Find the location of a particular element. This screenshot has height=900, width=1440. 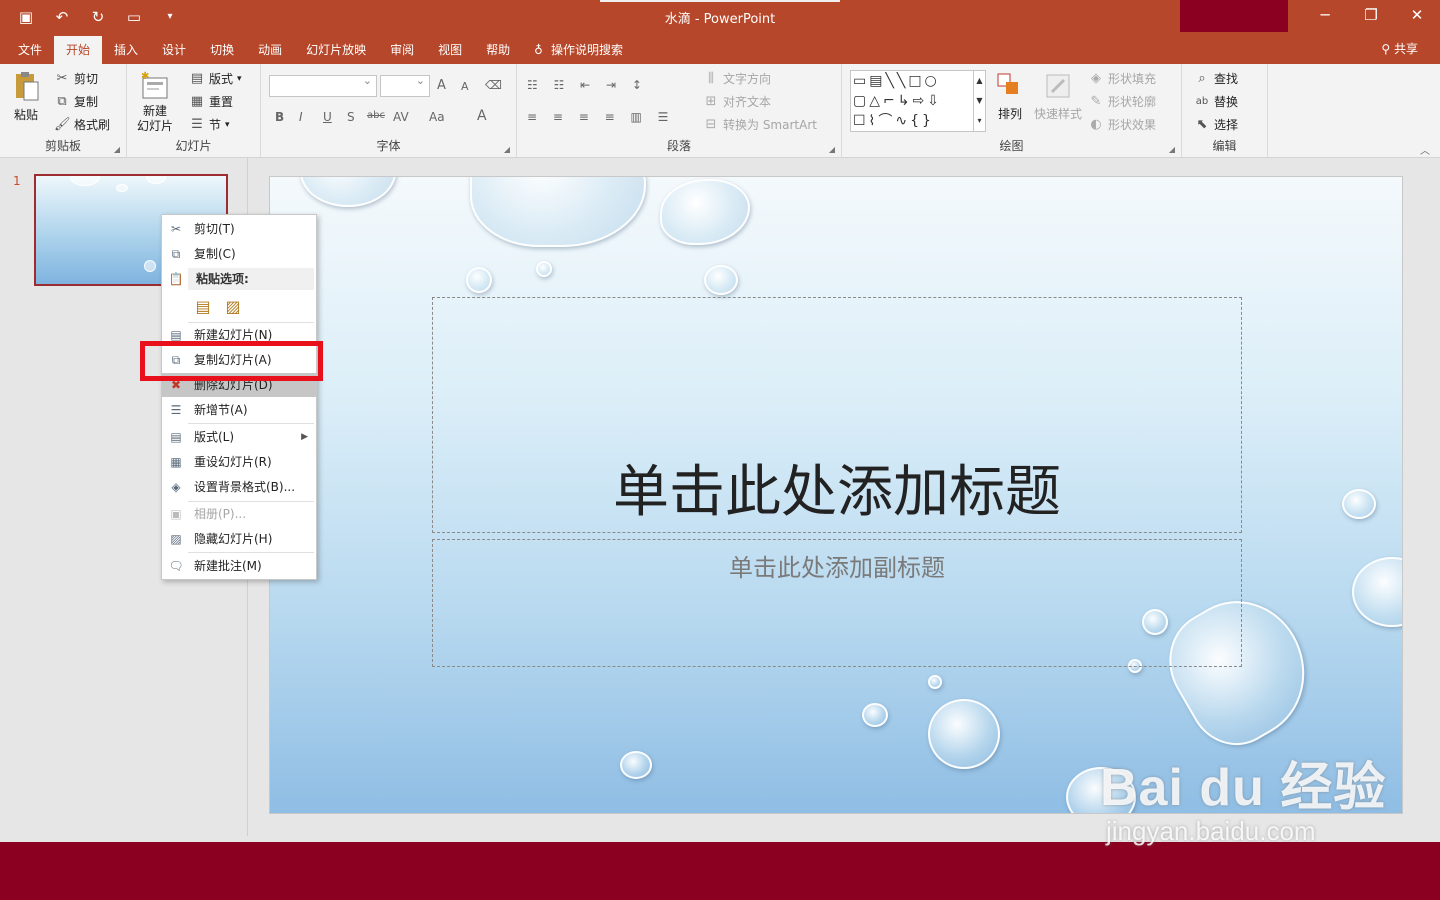

quick-styles-icon is located at coordinates (1058, 87).